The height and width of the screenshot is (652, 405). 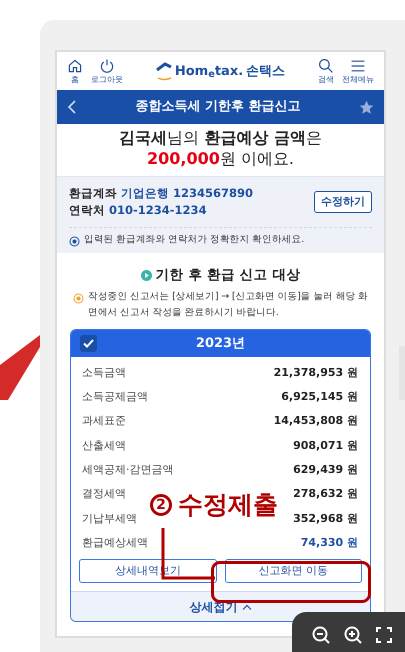 What do you see at coordinates (220, 138) in the screenshot?
I see `greeting-text: 김국세님의 환급예상 금액은` at bounding box center [220, 138].